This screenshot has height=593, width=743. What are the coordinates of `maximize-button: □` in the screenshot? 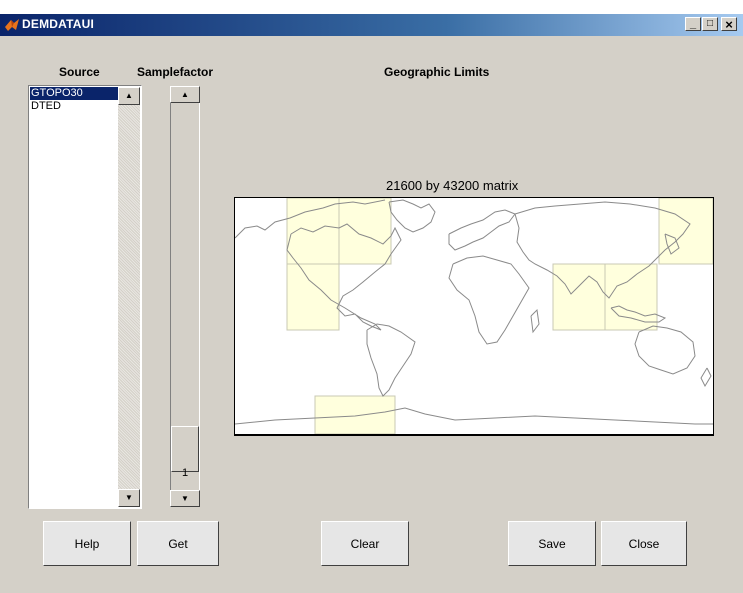 It's located at (710, 24).